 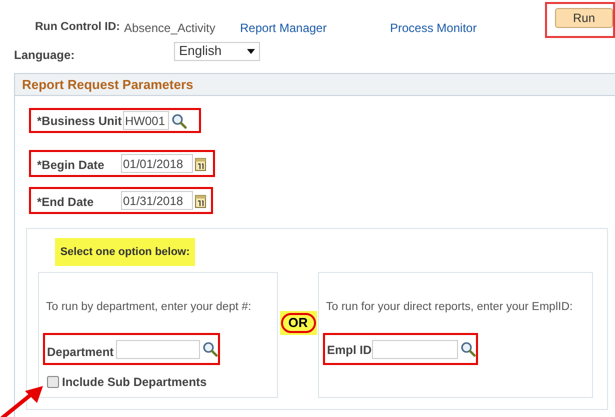 I want to click on field-label: Department, so click(x=81, y=353).